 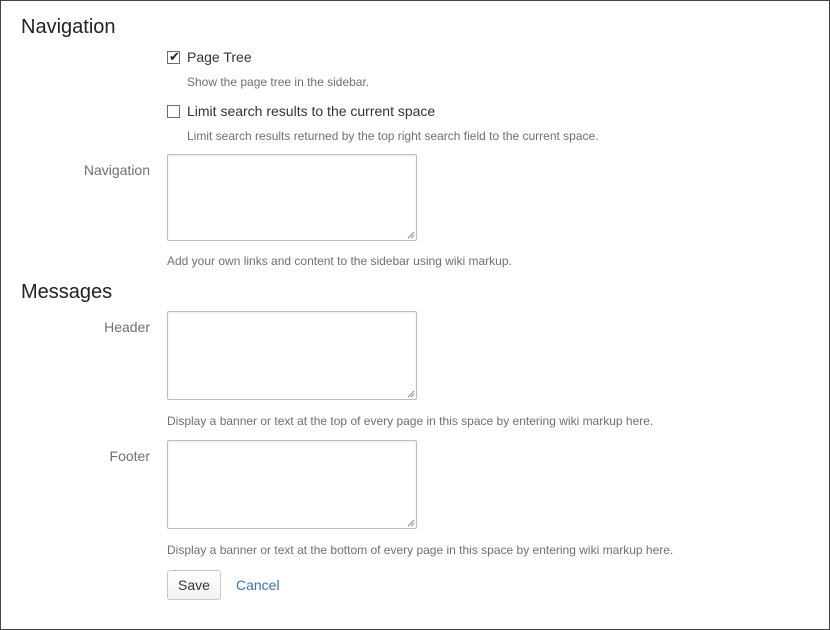 I want to click on cancel-link: Cancel, so click(x=258, y=585).